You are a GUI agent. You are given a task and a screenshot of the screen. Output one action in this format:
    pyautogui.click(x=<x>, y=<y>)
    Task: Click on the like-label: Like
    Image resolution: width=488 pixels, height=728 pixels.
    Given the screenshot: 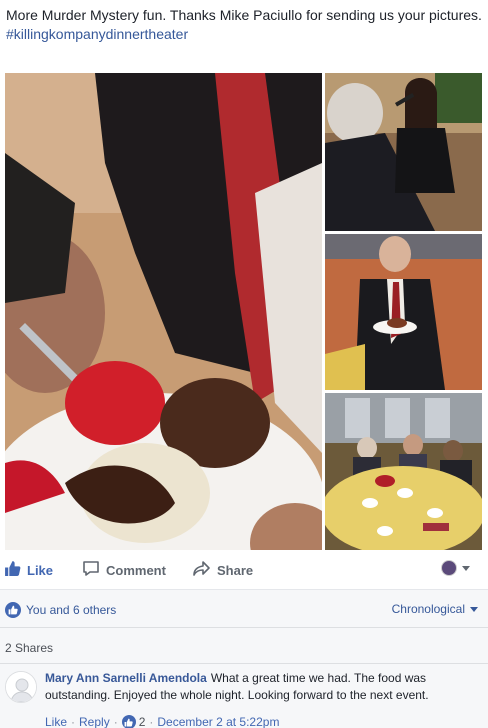 What is the action you would take?
    pyautogui.click(x=40, y=570)
    